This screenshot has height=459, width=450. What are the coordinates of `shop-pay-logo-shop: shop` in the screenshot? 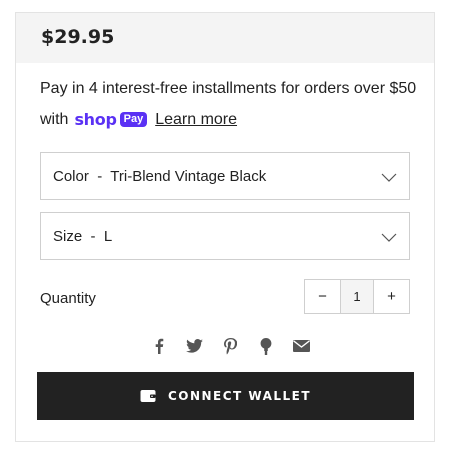 It's located at (95, 119).